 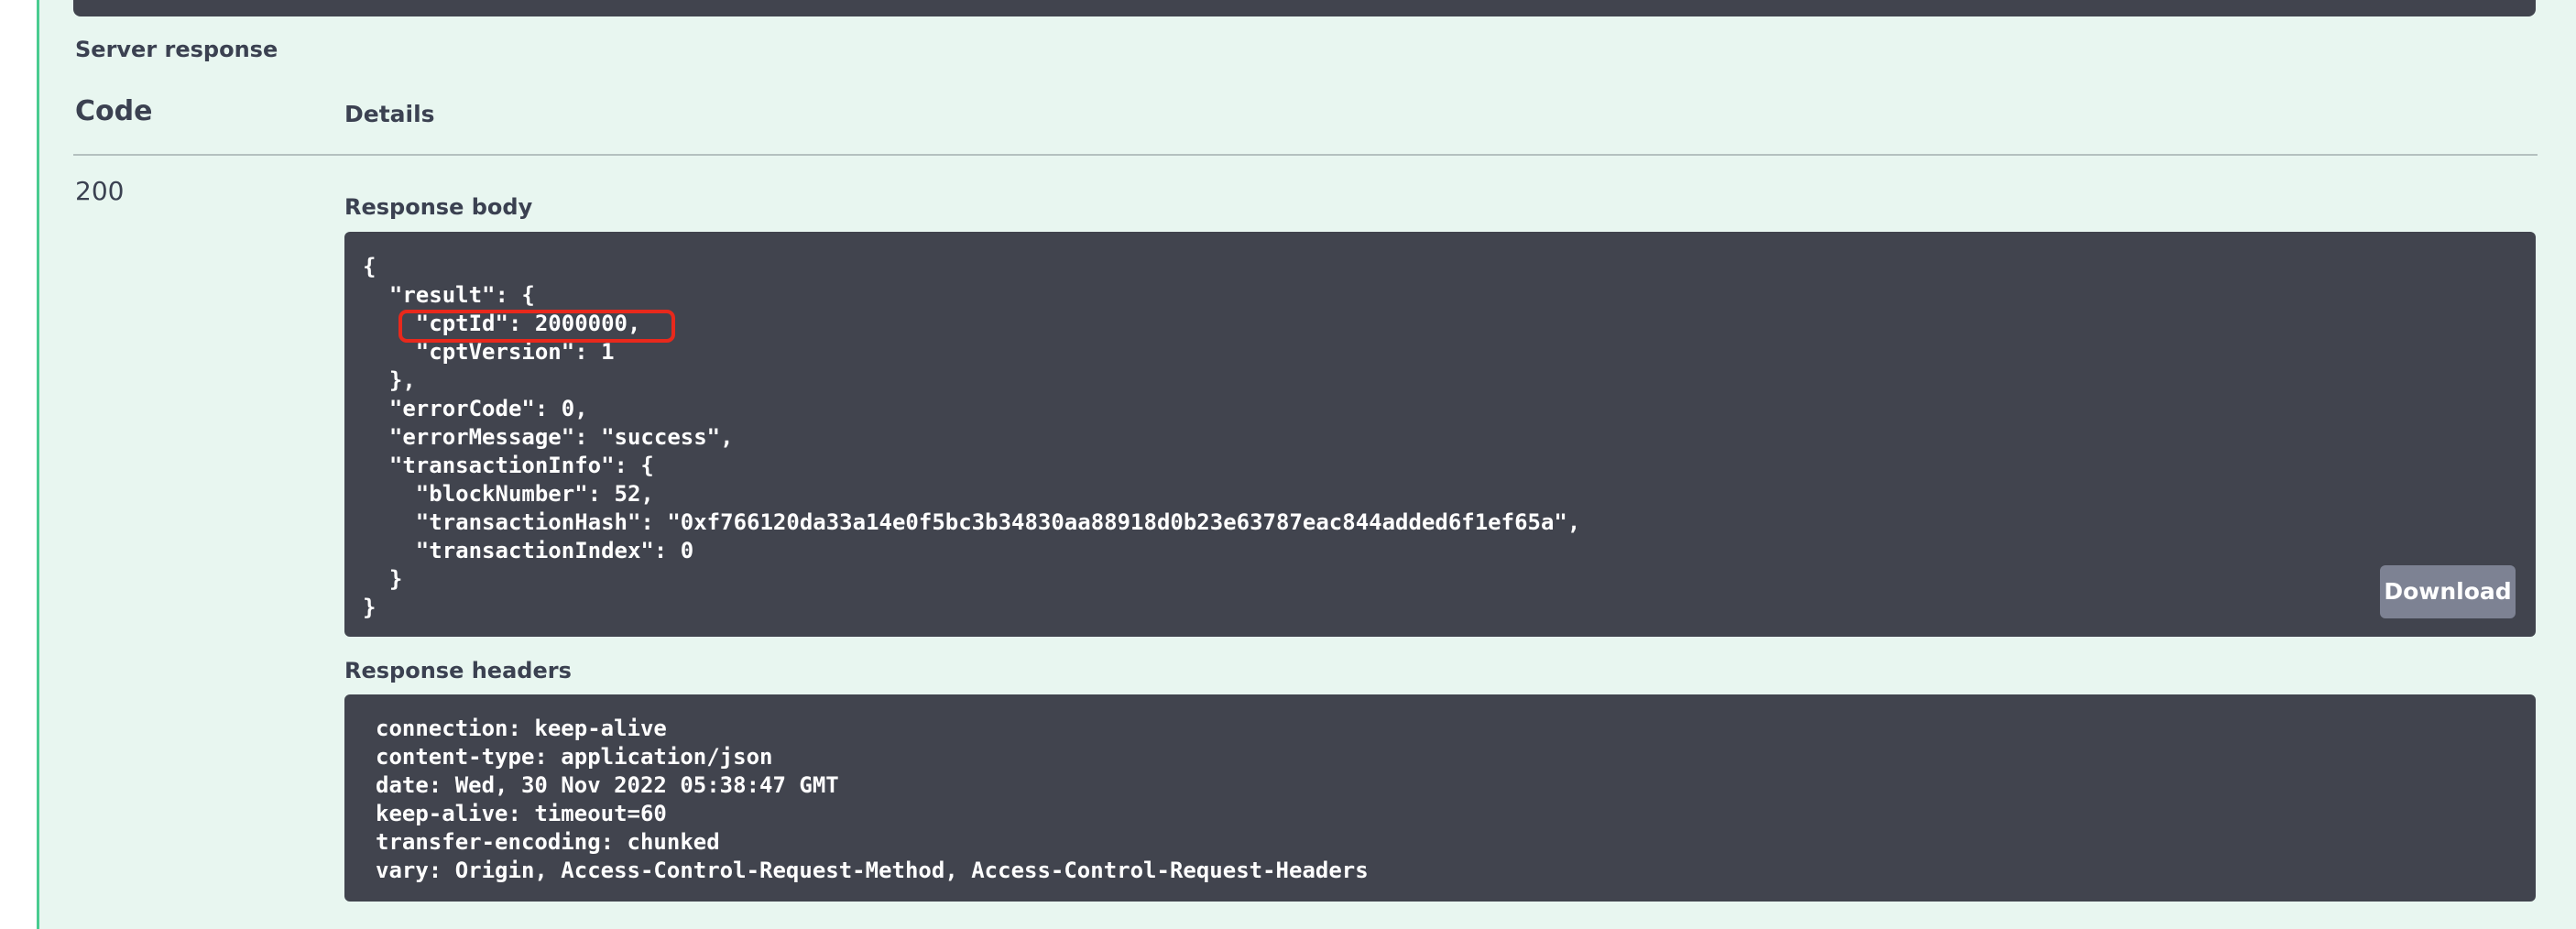 What do you see at coordinates (177, 50) in the screenshot?
I see `server-response-label: Server response` at bounding box center [177, 50].